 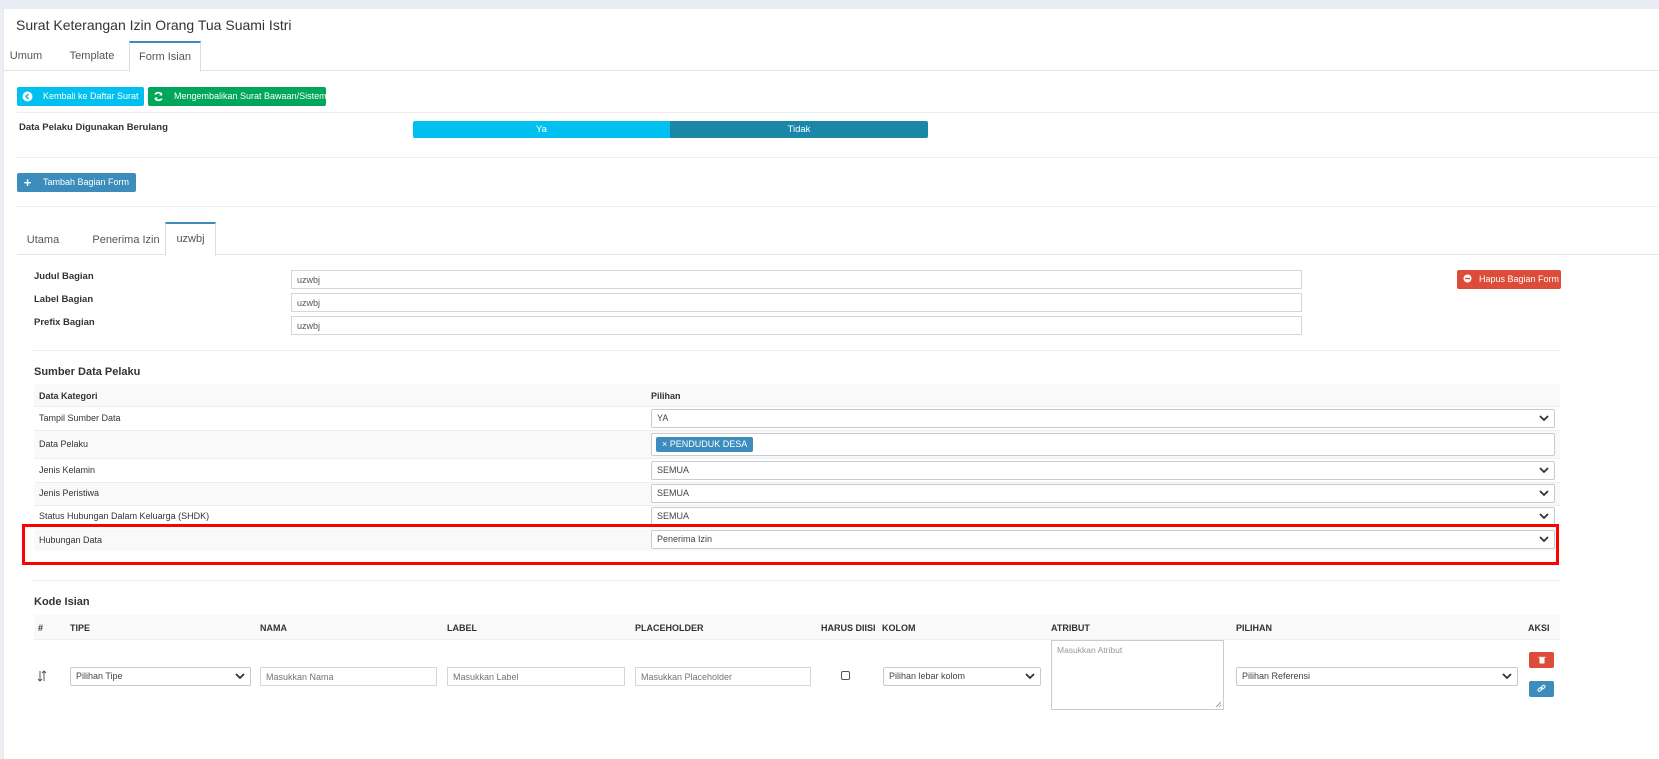 I want to click on top-band, so click(x=829, y=4).